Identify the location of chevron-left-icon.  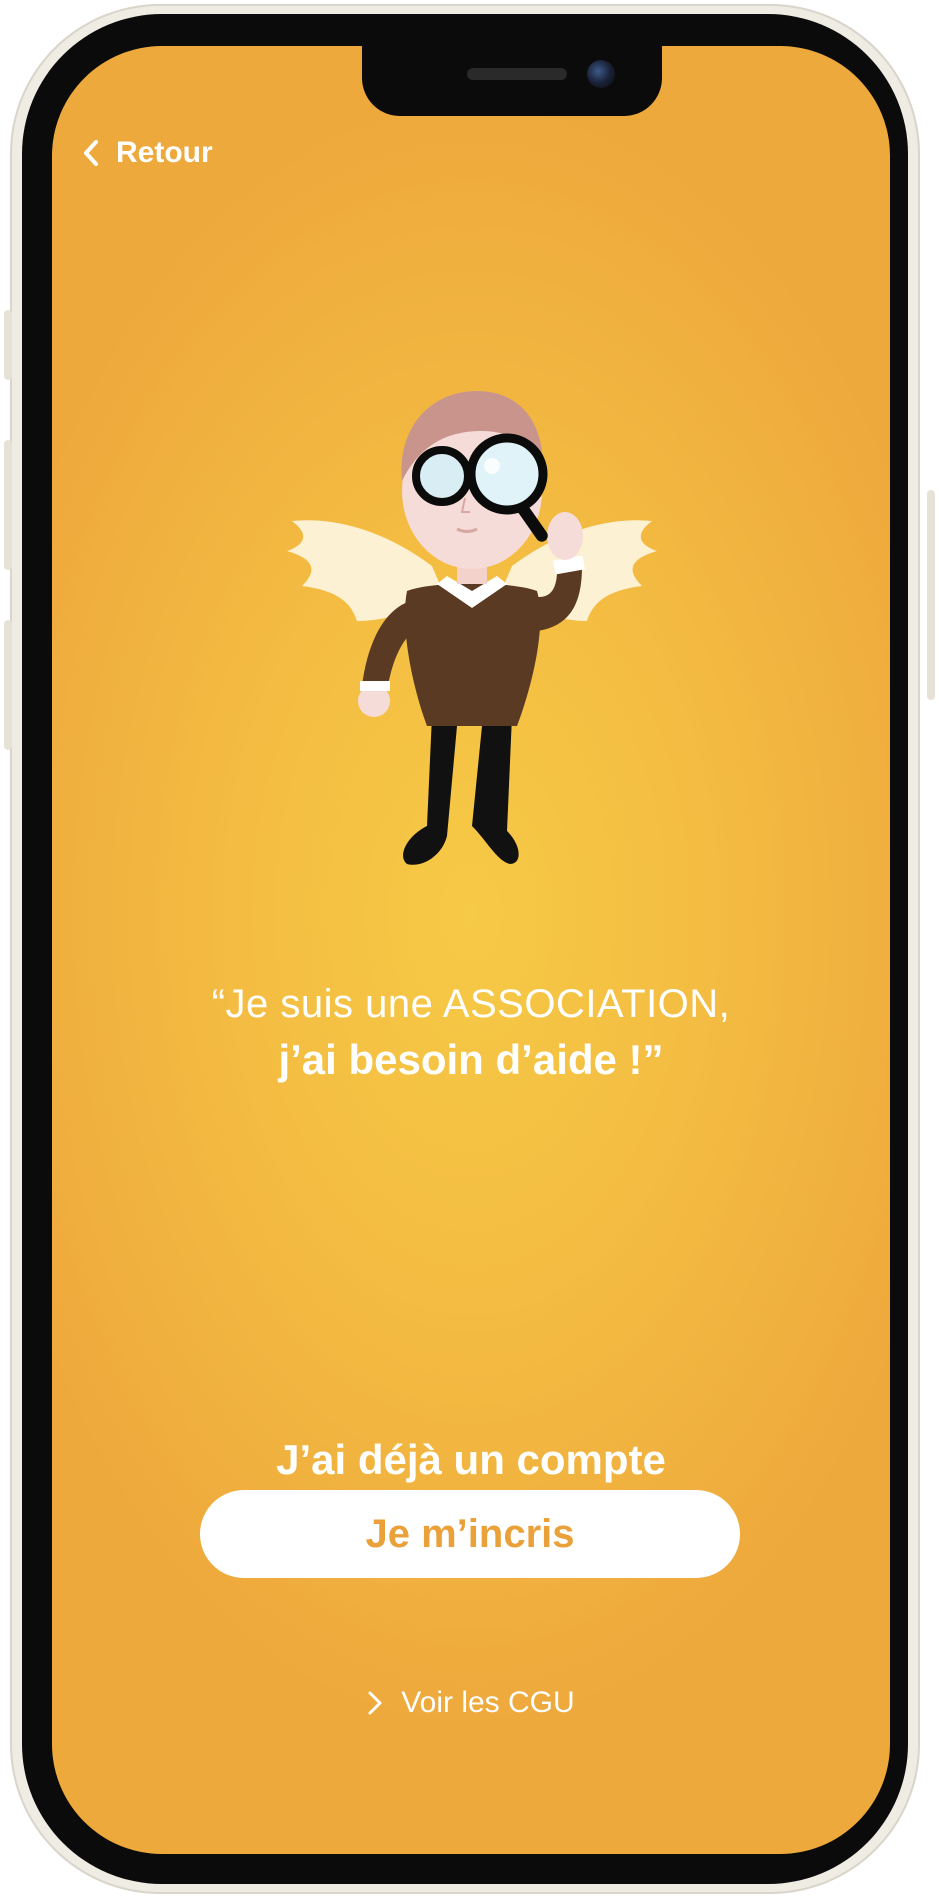
(91, 153).